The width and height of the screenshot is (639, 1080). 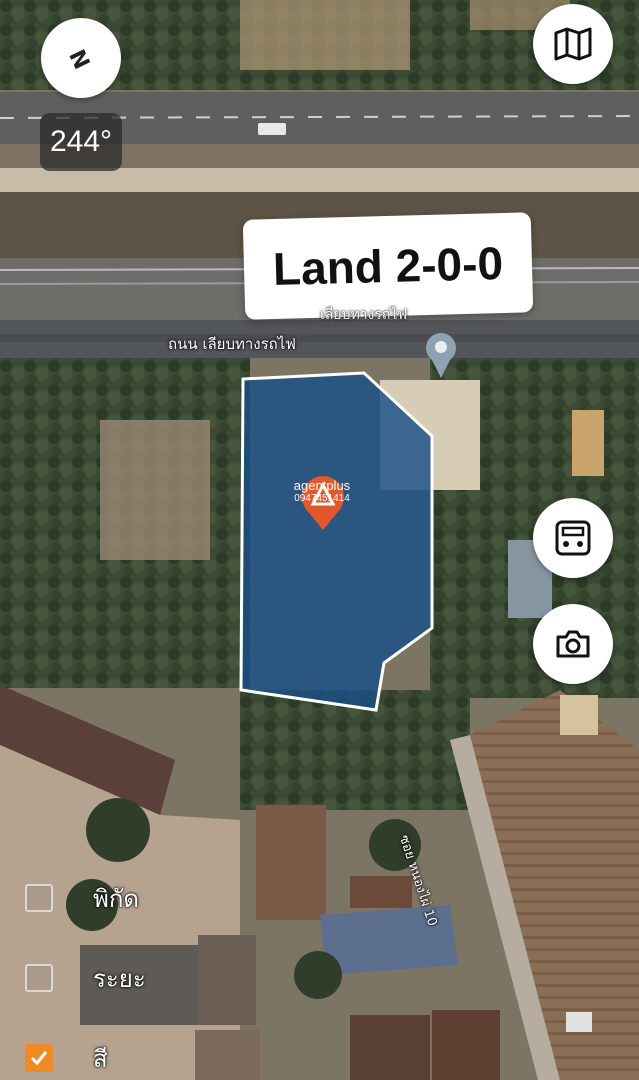 I want to click on heading-readout: 244°, so click(x=81, y=142).